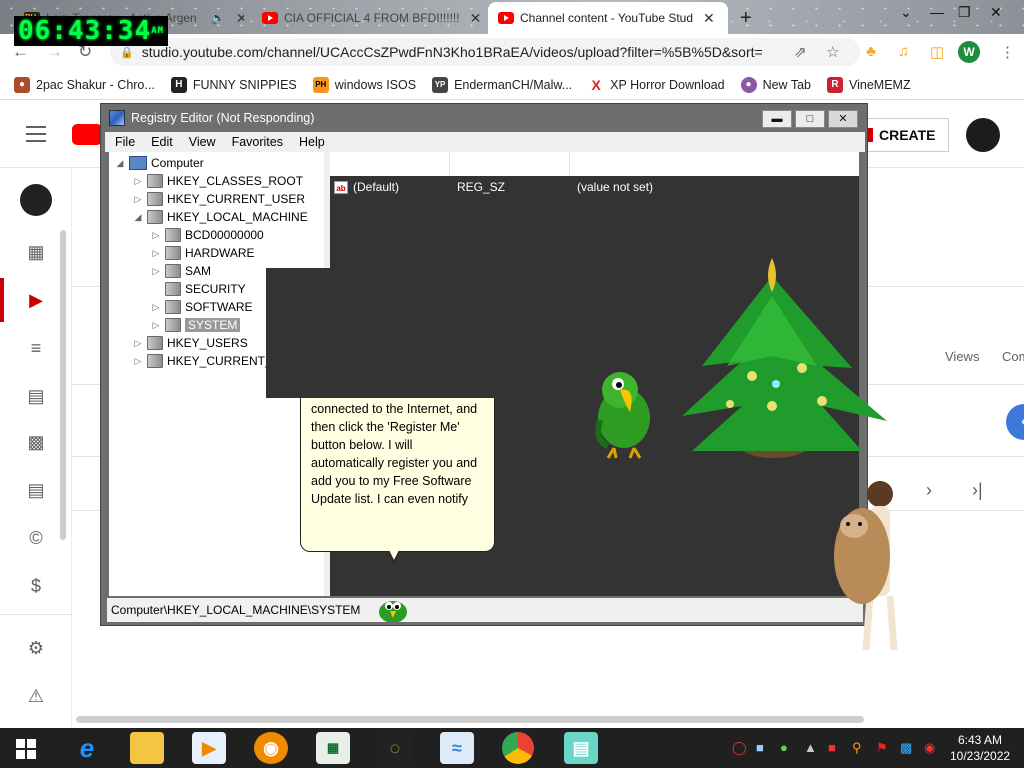 This screenshot has height=768, width=1024. Describe the element at coordinates (147, 748) in the screenshot. I see `file-explorer-icon` at that location.